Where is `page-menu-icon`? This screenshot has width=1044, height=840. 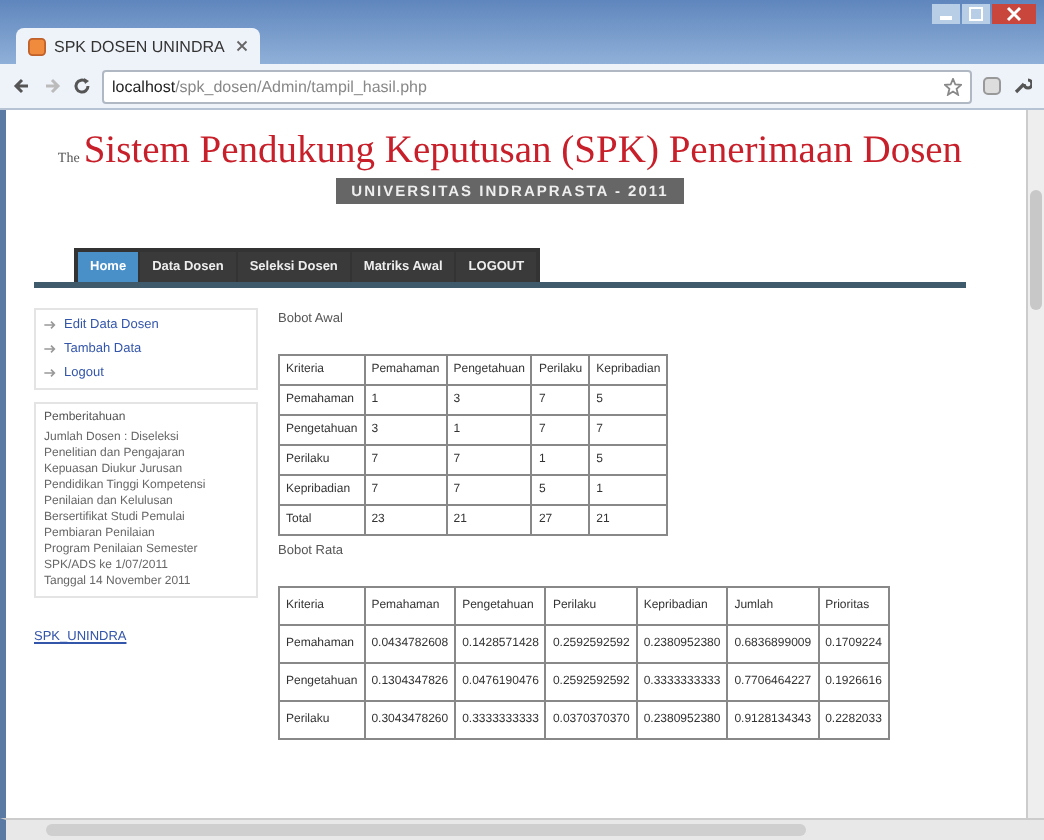
page-menu-icon is located at coordinates (992, 86).